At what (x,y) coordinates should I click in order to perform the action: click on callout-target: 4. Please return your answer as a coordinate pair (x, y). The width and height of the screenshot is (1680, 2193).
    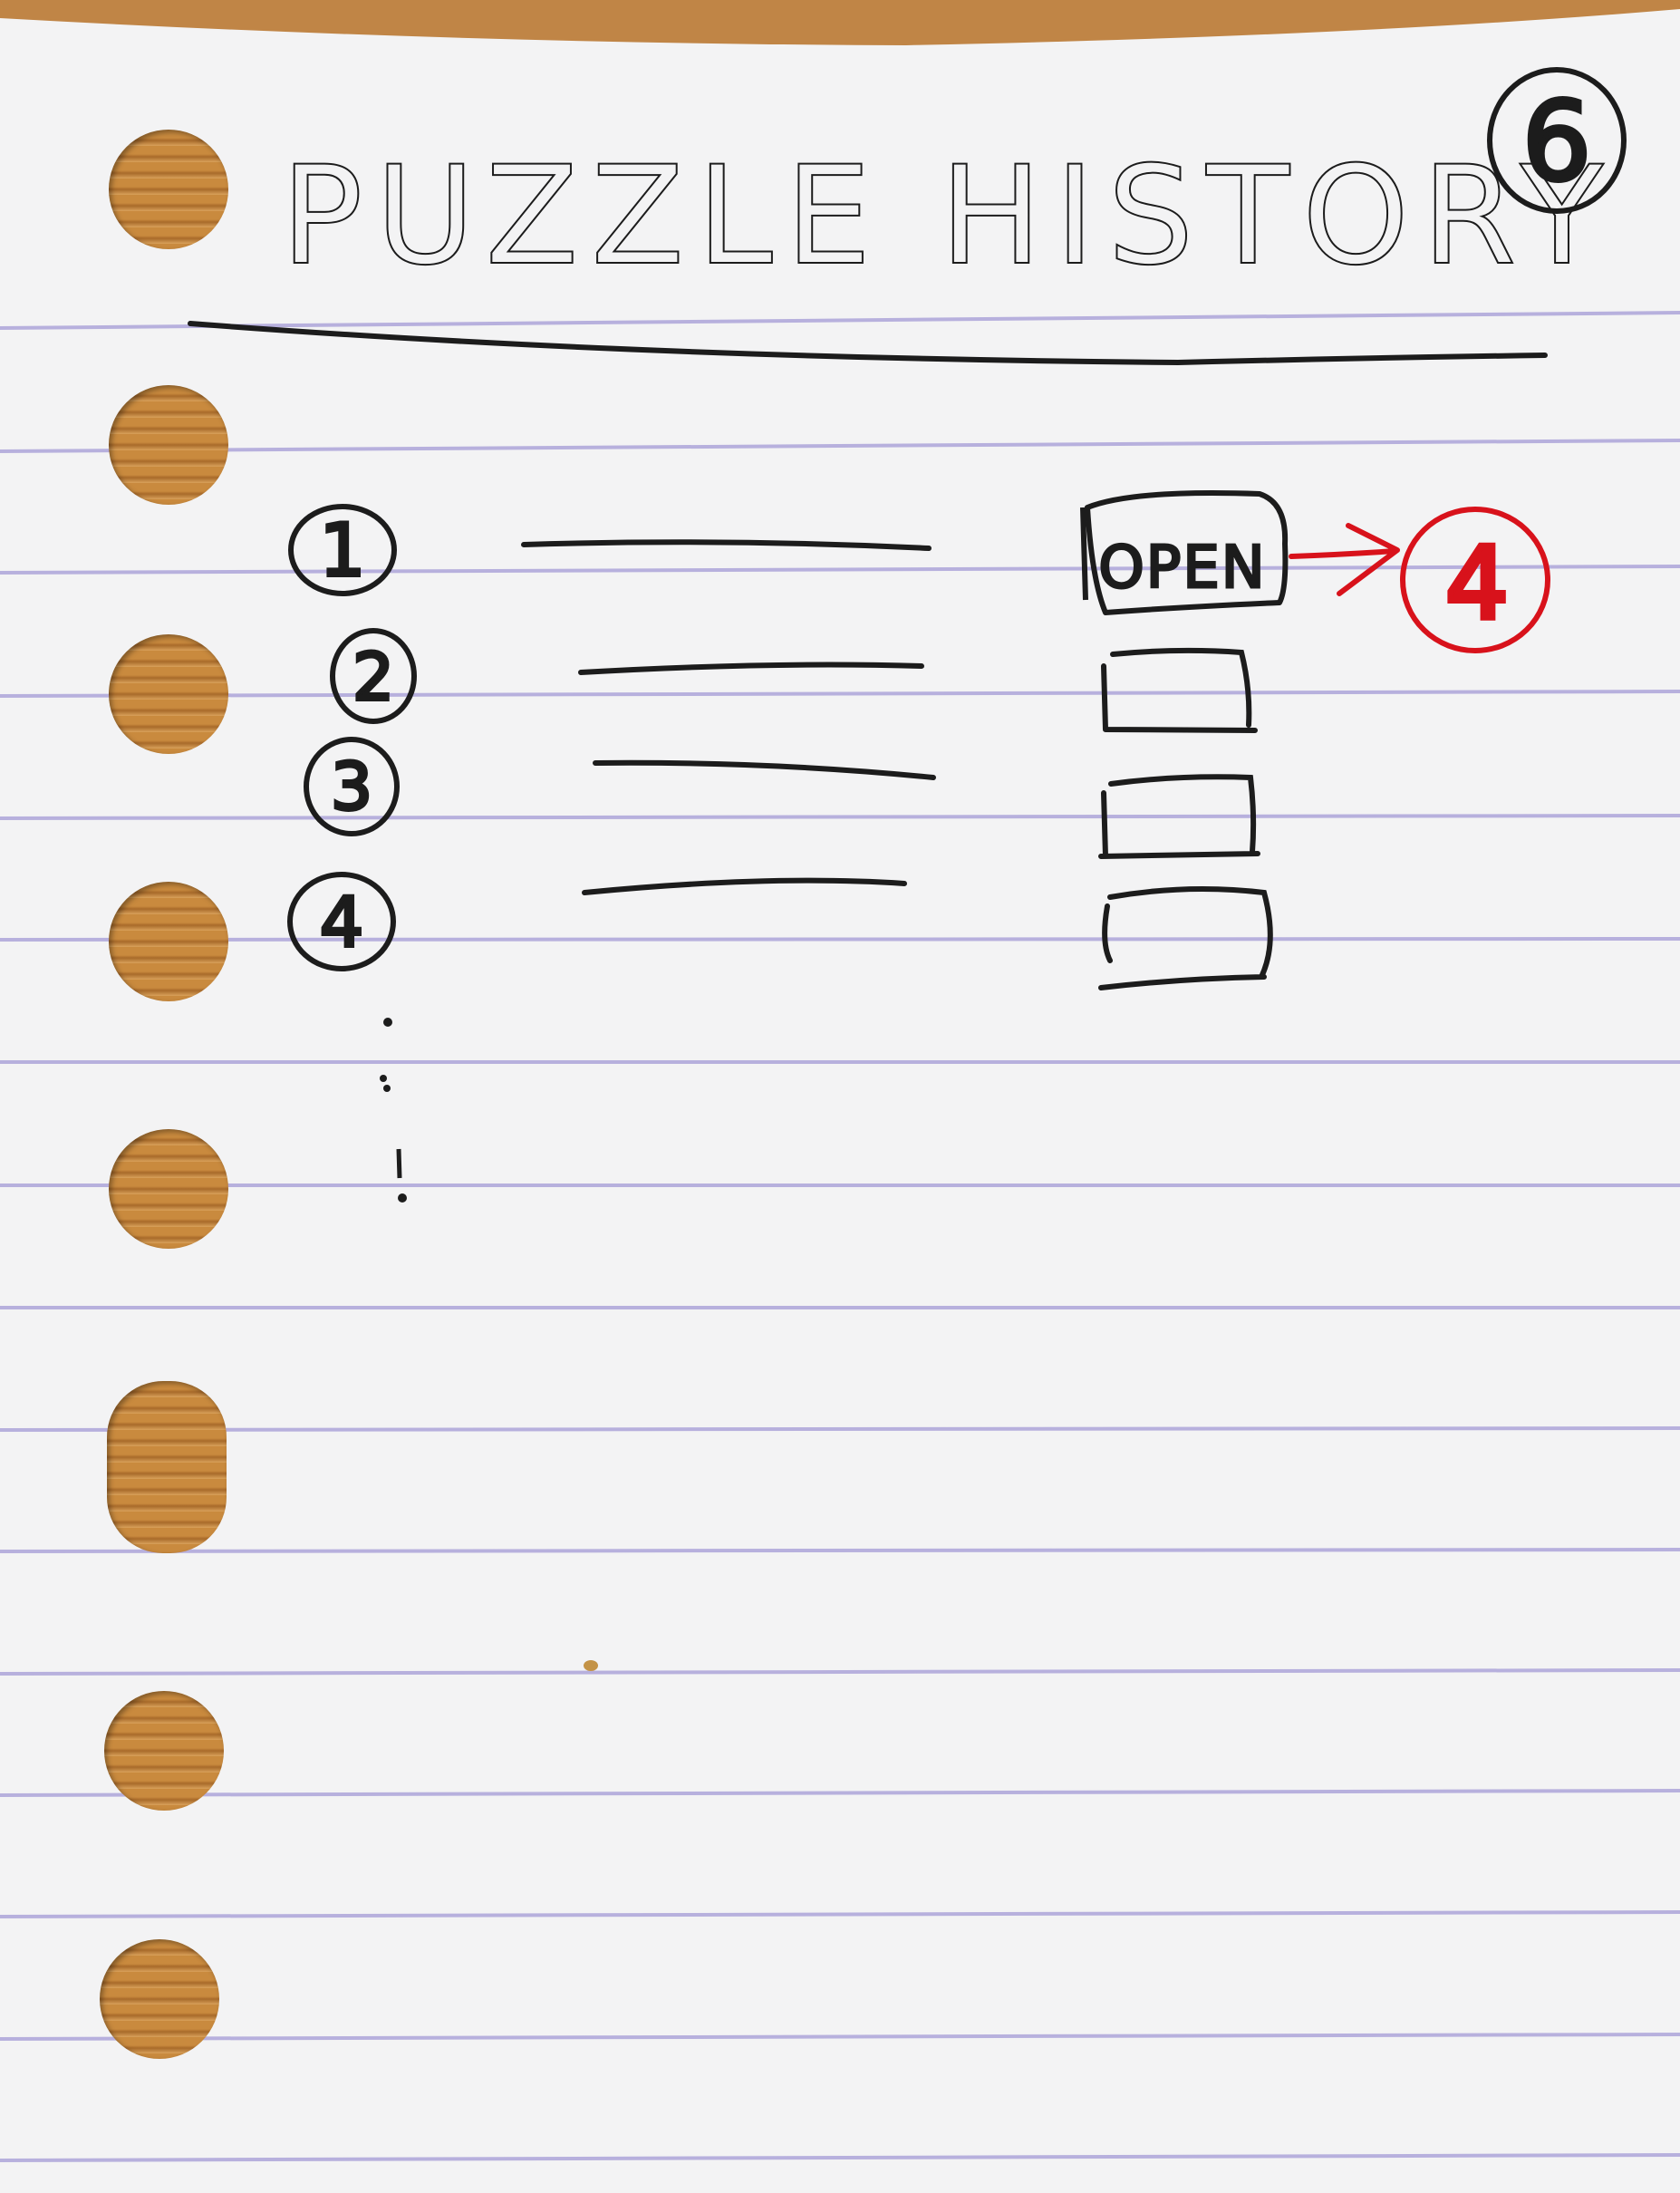
    Looking at the image, I should click on (1477, 584).